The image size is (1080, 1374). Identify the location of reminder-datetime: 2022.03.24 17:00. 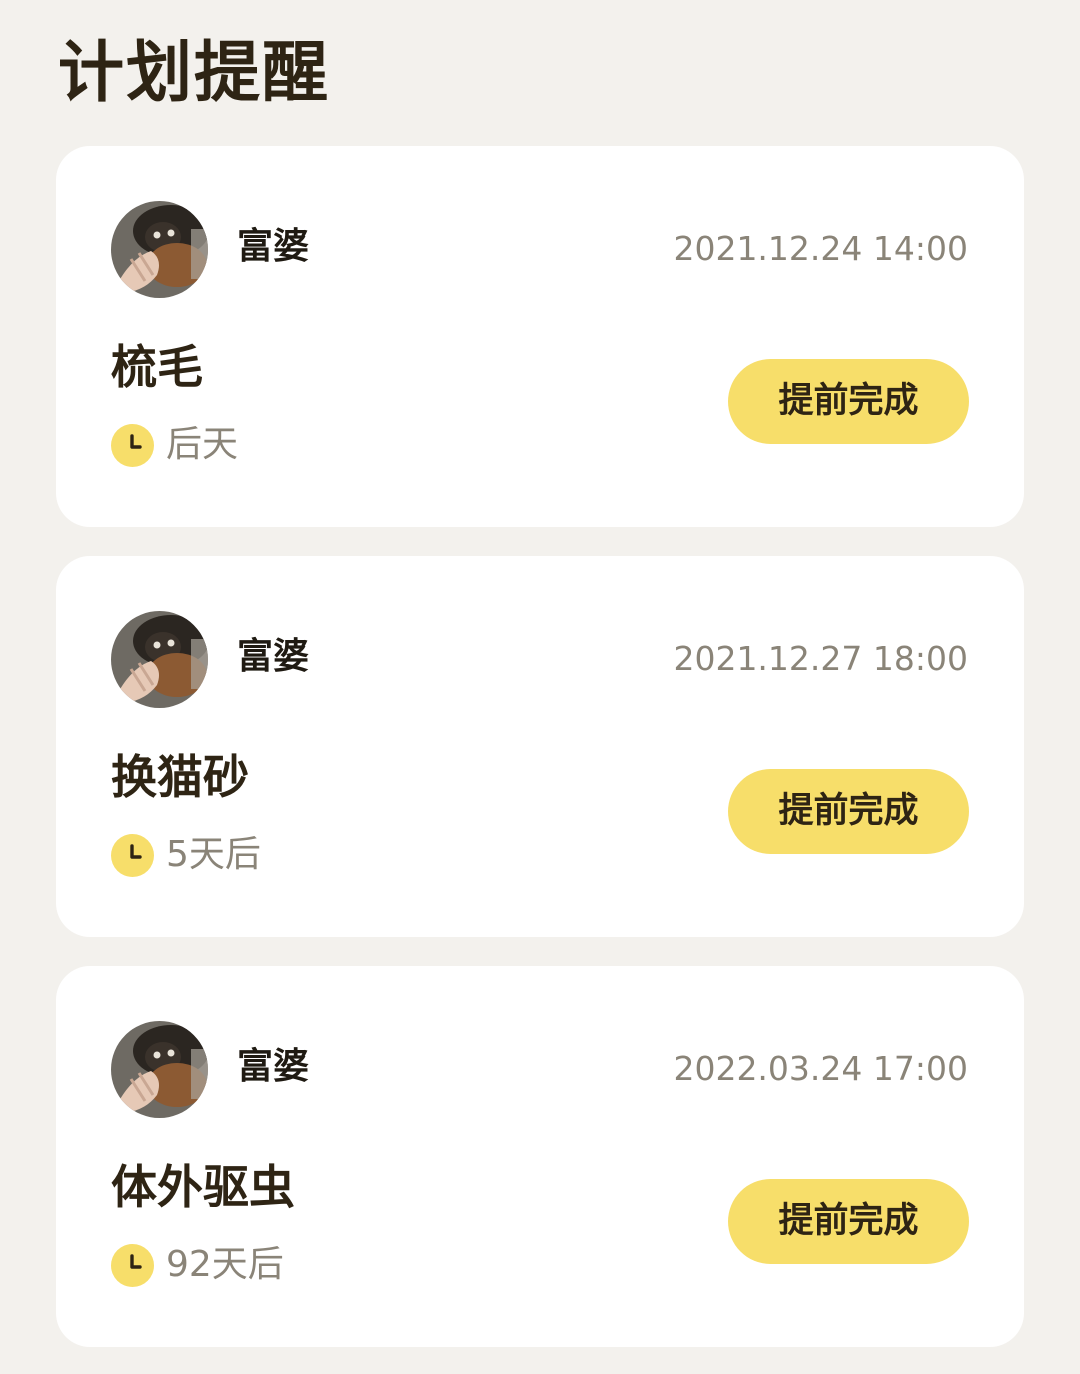
(820, 1068).